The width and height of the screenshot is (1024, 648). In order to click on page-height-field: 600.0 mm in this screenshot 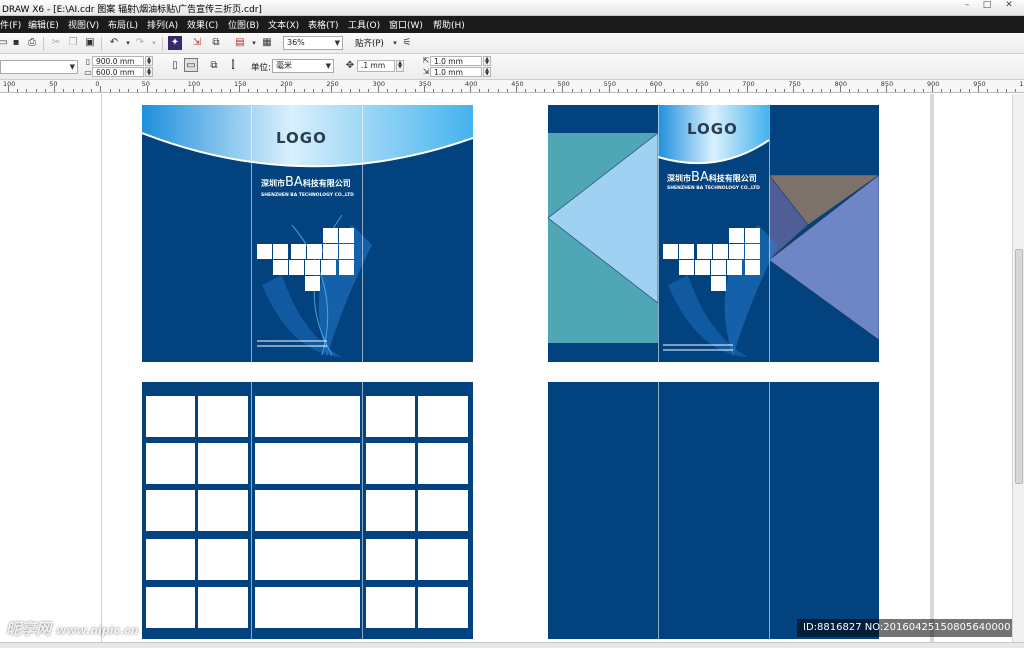, I will do `click(118, 72)`.